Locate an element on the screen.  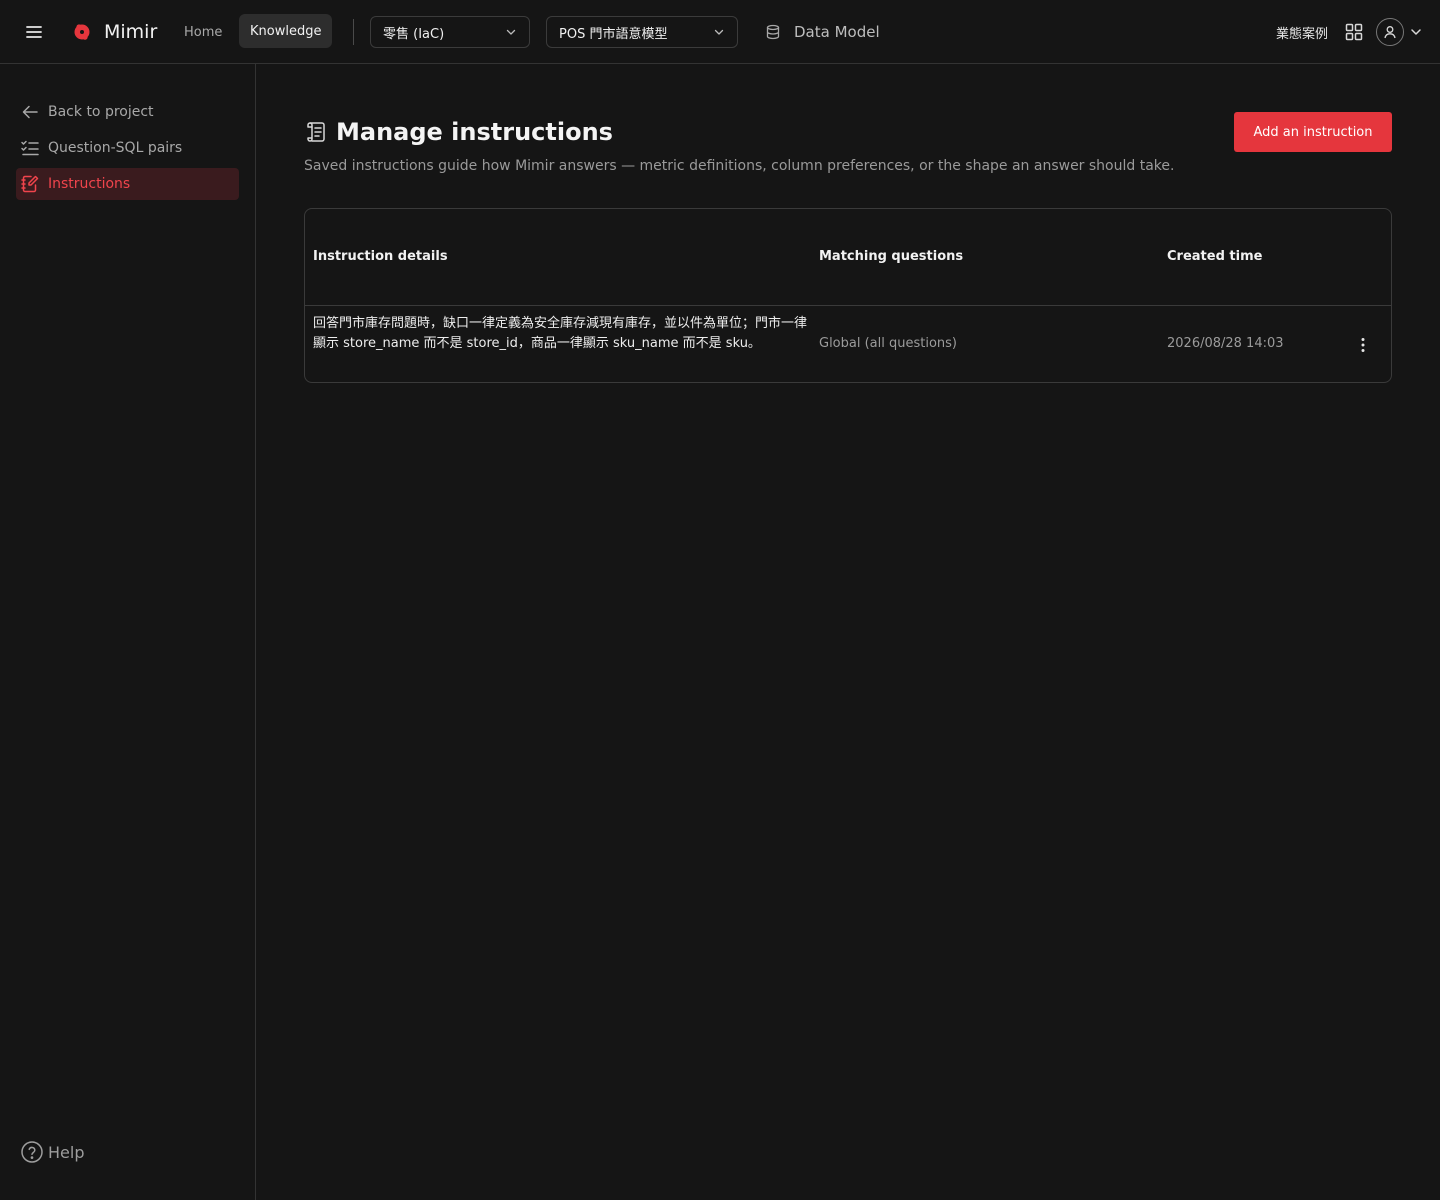
column-header-instruction-details: Instruction details is located at coordinates (380, 257).